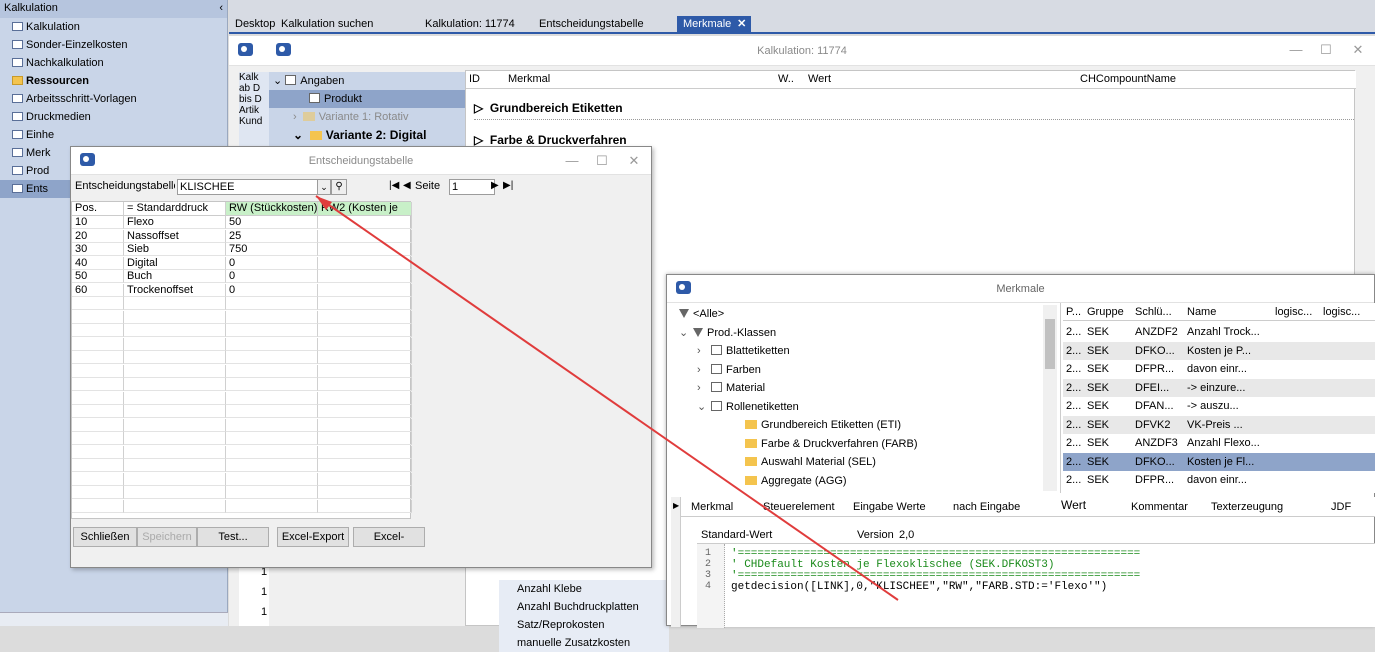  Describe the element at coordinates (986, 507) in the screenshot. I see `detail-tab: nach Eingabe` at that location.